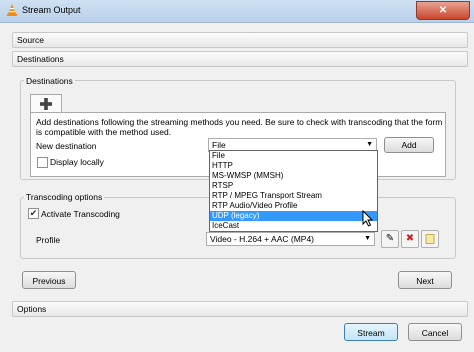 The height and width of the screenshot is (352, 474). Describe the element at coordinates (80, 214) in the screenshot. I see `activate-transcoding-label: Activate Transcoding` at that location.